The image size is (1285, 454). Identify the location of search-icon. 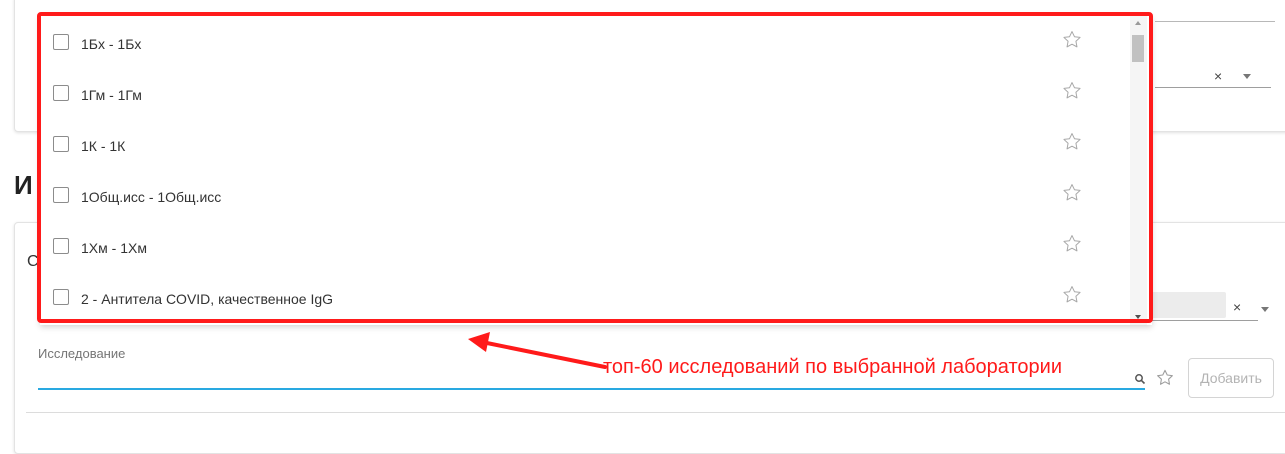
(1140, 378).